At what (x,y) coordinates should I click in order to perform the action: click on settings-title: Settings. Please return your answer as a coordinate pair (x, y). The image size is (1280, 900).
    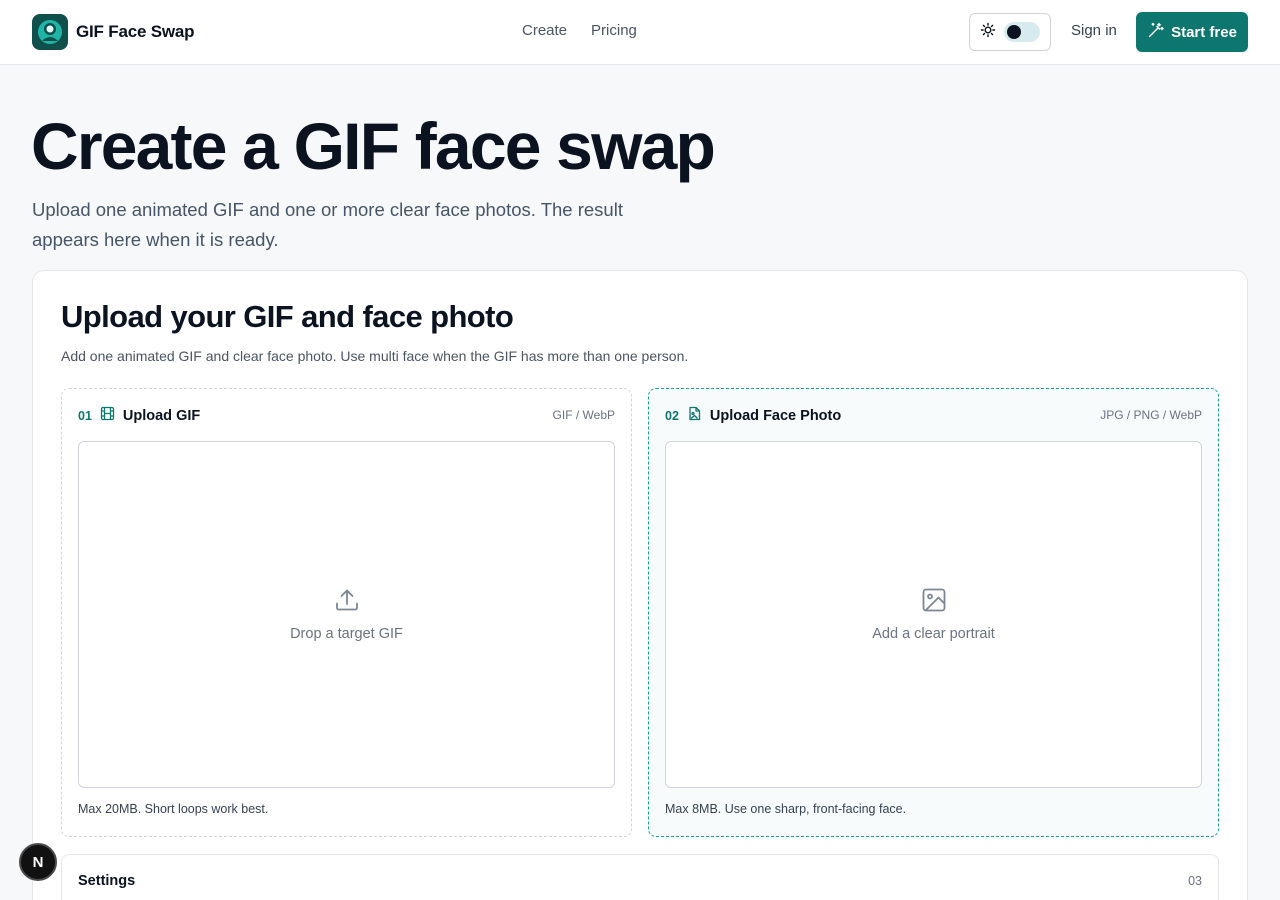
    Looking at the image, I should click on (107, 881).